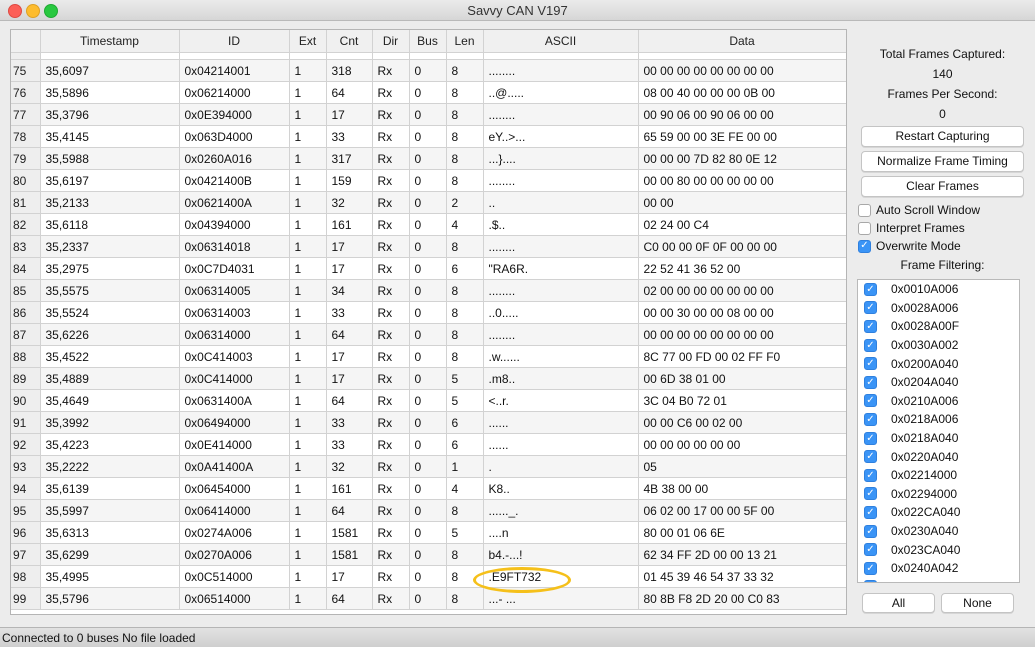 The width and height of the screenshot is (1035, 647). Describe the element at coordinates (742, 488) in the screenshot. I see `cell-data: 4B 38 00 00` at that location.